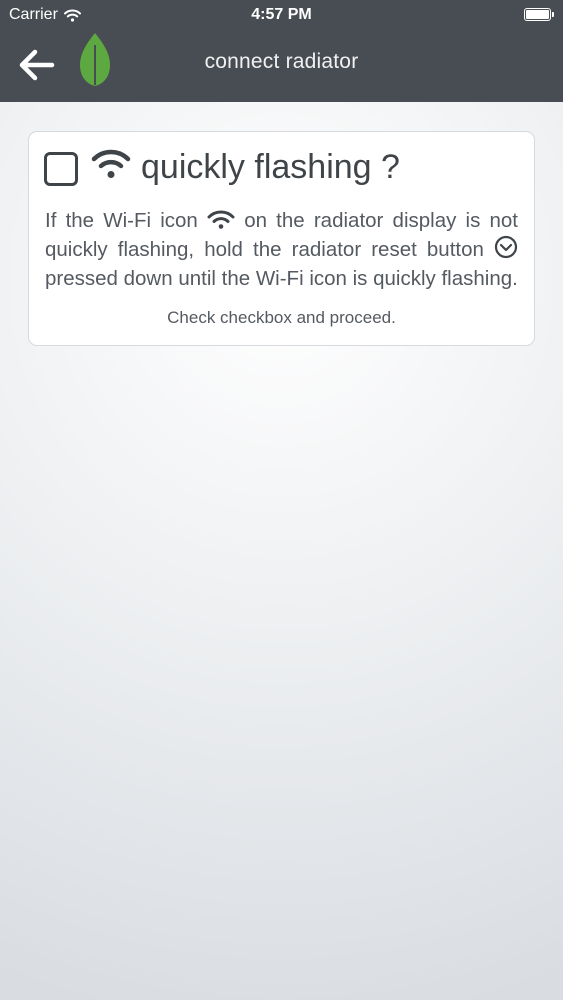 The height and width of the screenshot is (1000, 563). What do you see at coordinates (221, 219) in the screenshot?
I see `wifi-inline-icon` at bounding box center [221, 219].